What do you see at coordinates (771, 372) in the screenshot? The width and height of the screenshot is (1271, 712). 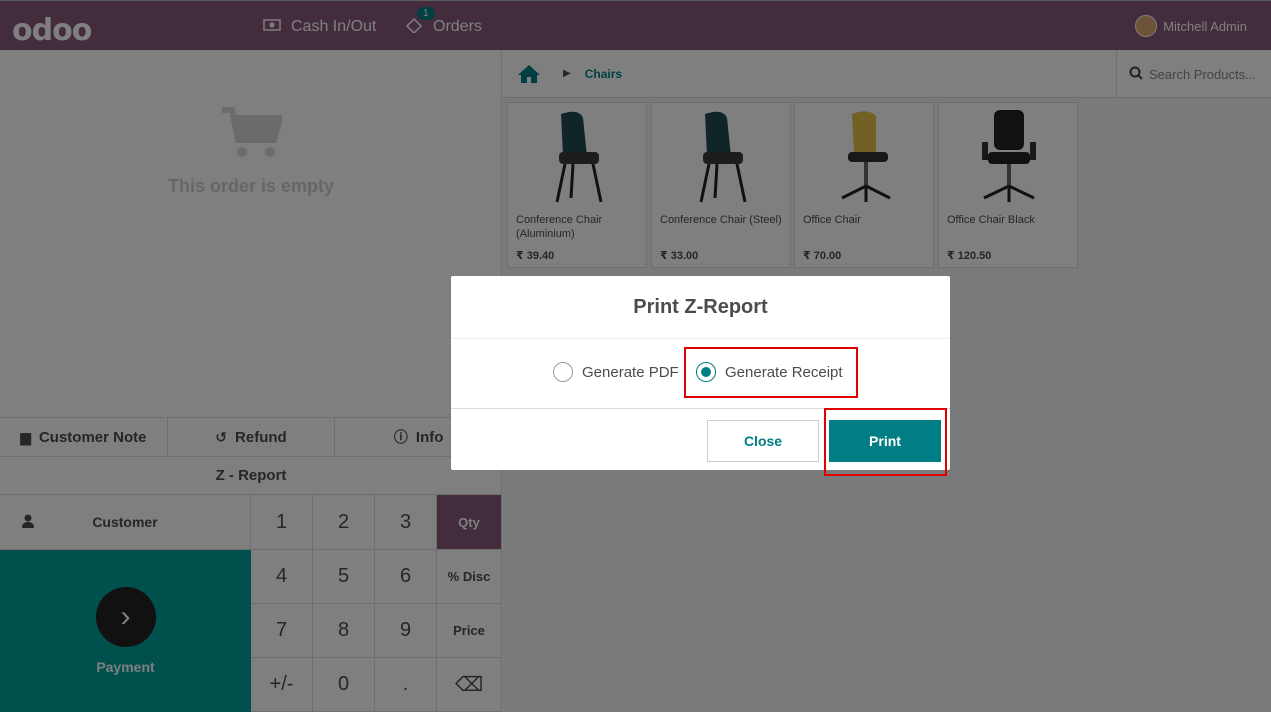 I see `highlight-receipt-box` at bounding box center [771, 372].